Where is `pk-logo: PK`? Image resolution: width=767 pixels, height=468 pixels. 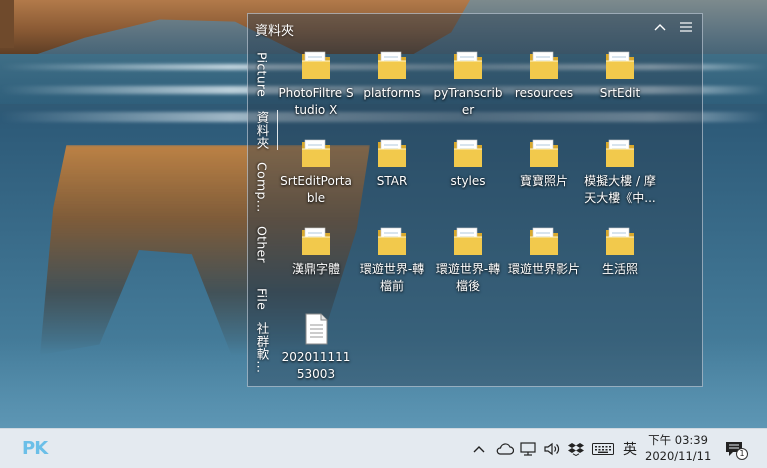 pk-logo: PK is located at coordinates (35, 448).